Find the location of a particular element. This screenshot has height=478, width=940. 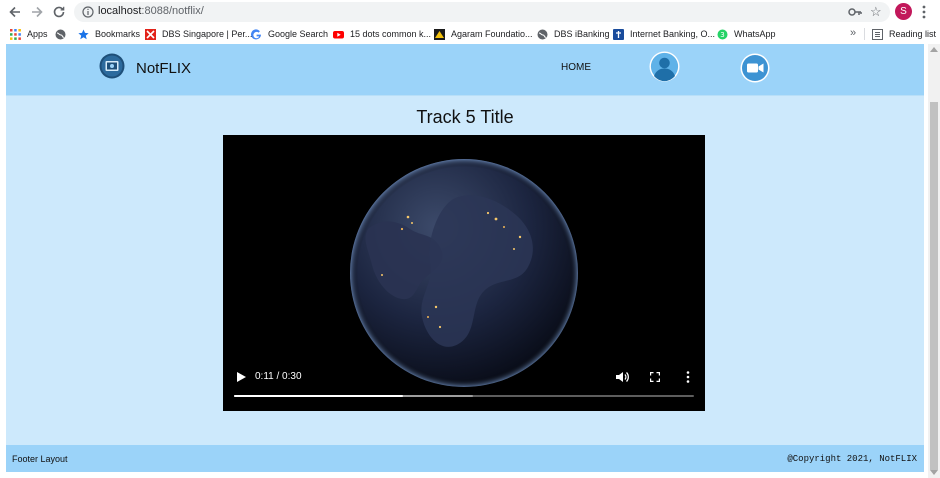

more-options-icon is located at coordinates (688, 377).